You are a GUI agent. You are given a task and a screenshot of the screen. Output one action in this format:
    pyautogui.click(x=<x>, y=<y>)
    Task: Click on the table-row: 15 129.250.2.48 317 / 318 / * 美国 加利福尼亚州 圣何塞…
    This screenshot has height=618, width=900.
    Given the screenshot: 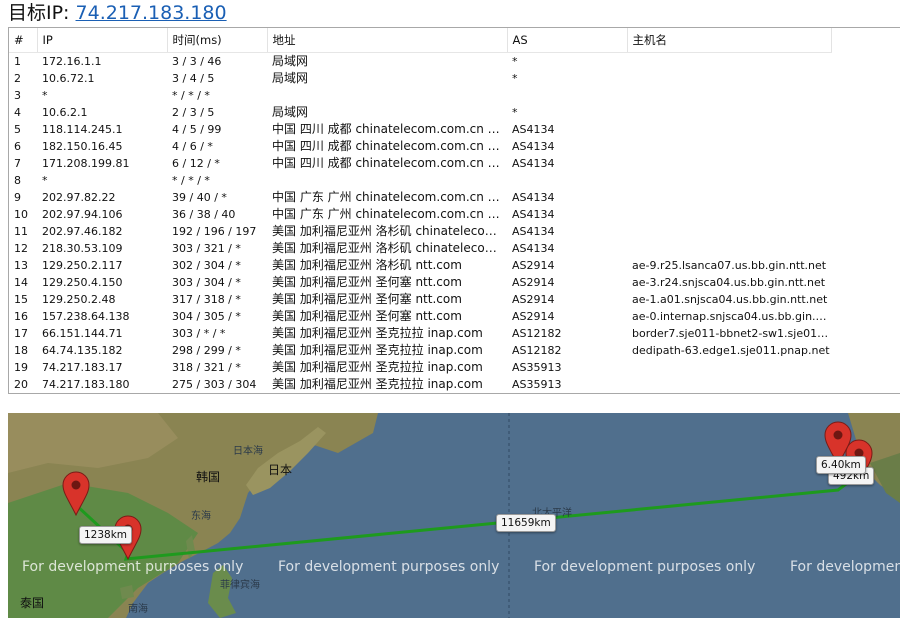 What is the action you would take?
    pyautogui.click(x=420, y=299)
    